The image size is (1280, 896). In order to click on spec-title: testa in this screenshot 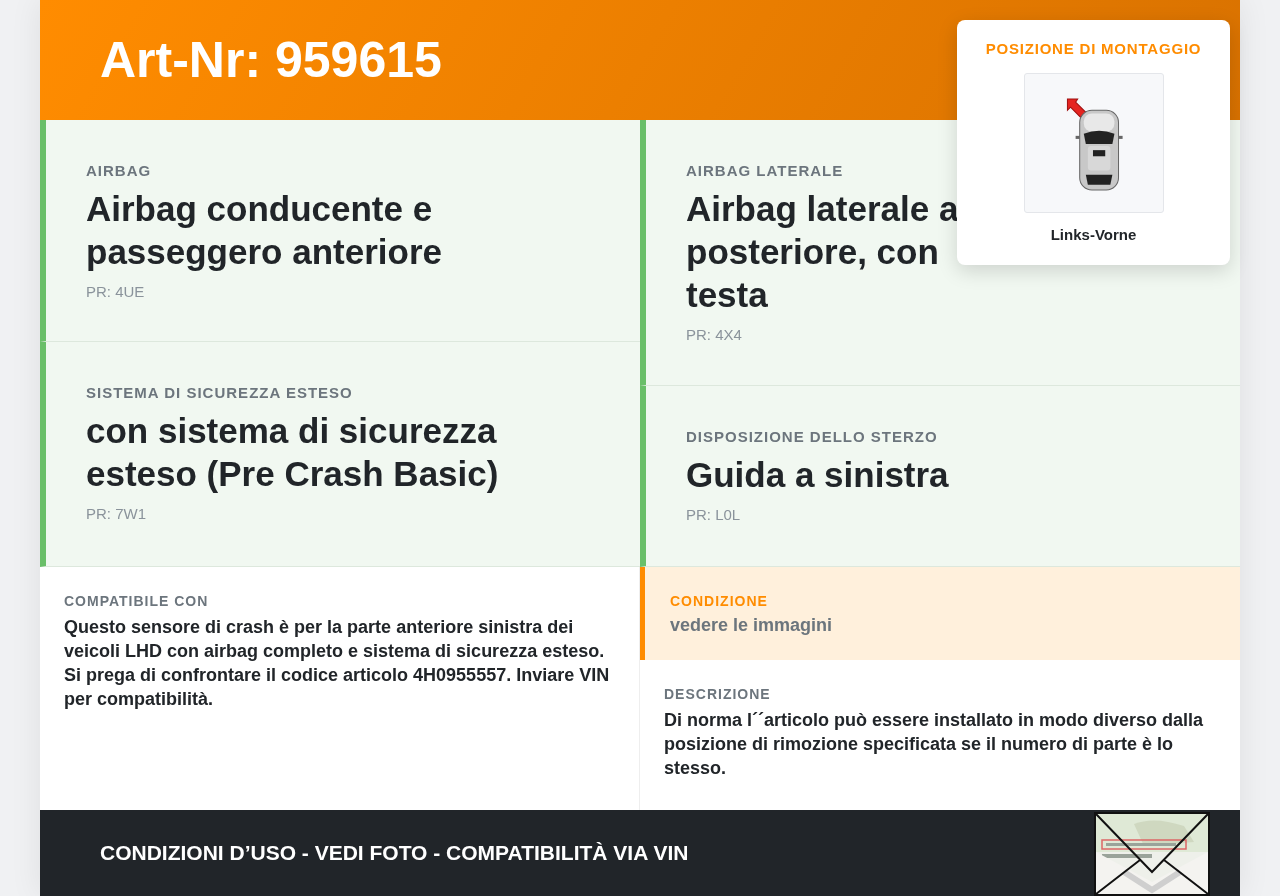, I will do `click(727, 295)`.